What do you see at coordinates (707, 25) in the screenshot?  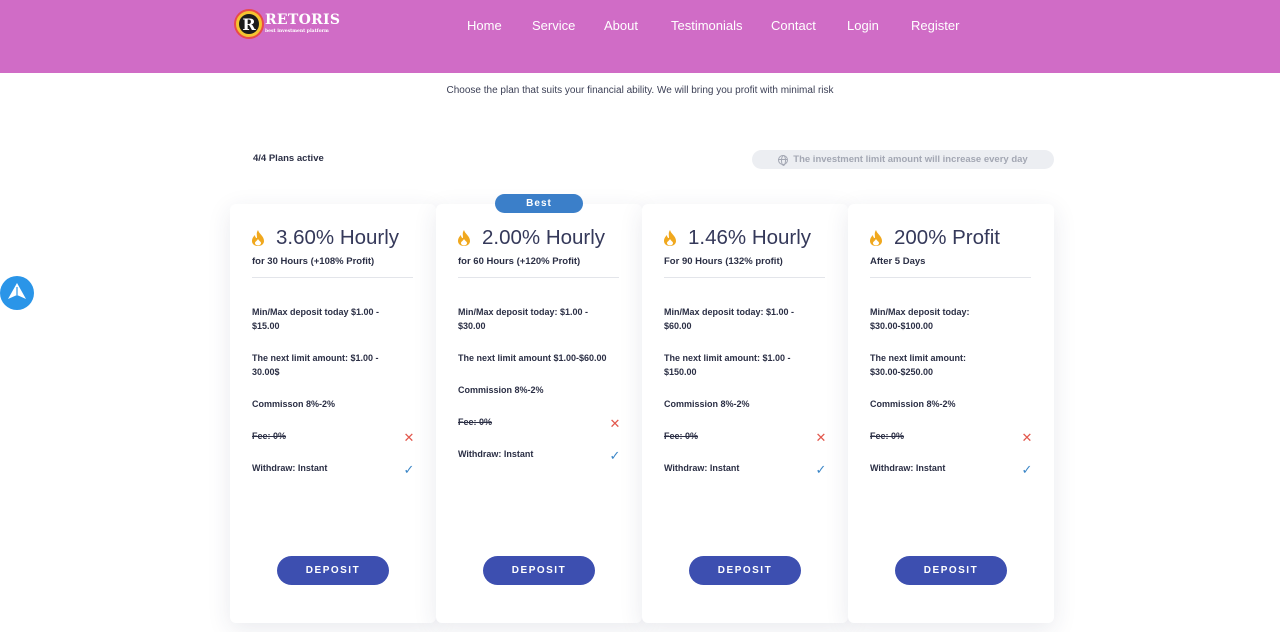 I see `nav-testimonials: Testimonials` at bounding box center [707, 25].